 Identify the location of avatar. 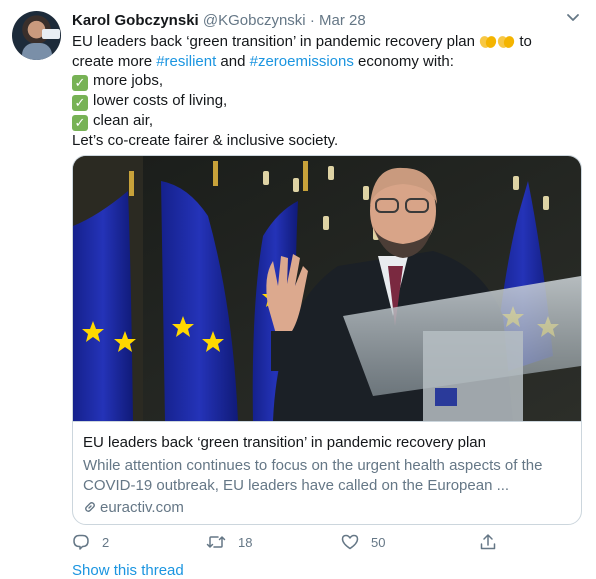
(36, 35).